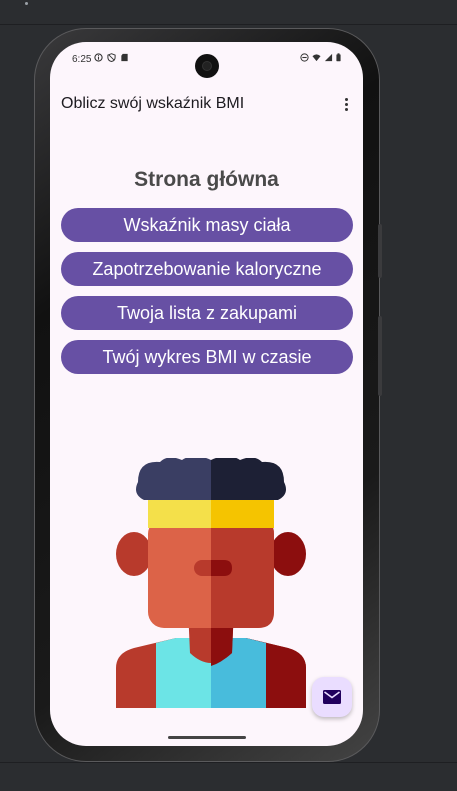 The height and width of the screenshot is (791, 457). I want to click on top-app-bar: Oblicz swój wskaźnik BMI, so click(206, 105).